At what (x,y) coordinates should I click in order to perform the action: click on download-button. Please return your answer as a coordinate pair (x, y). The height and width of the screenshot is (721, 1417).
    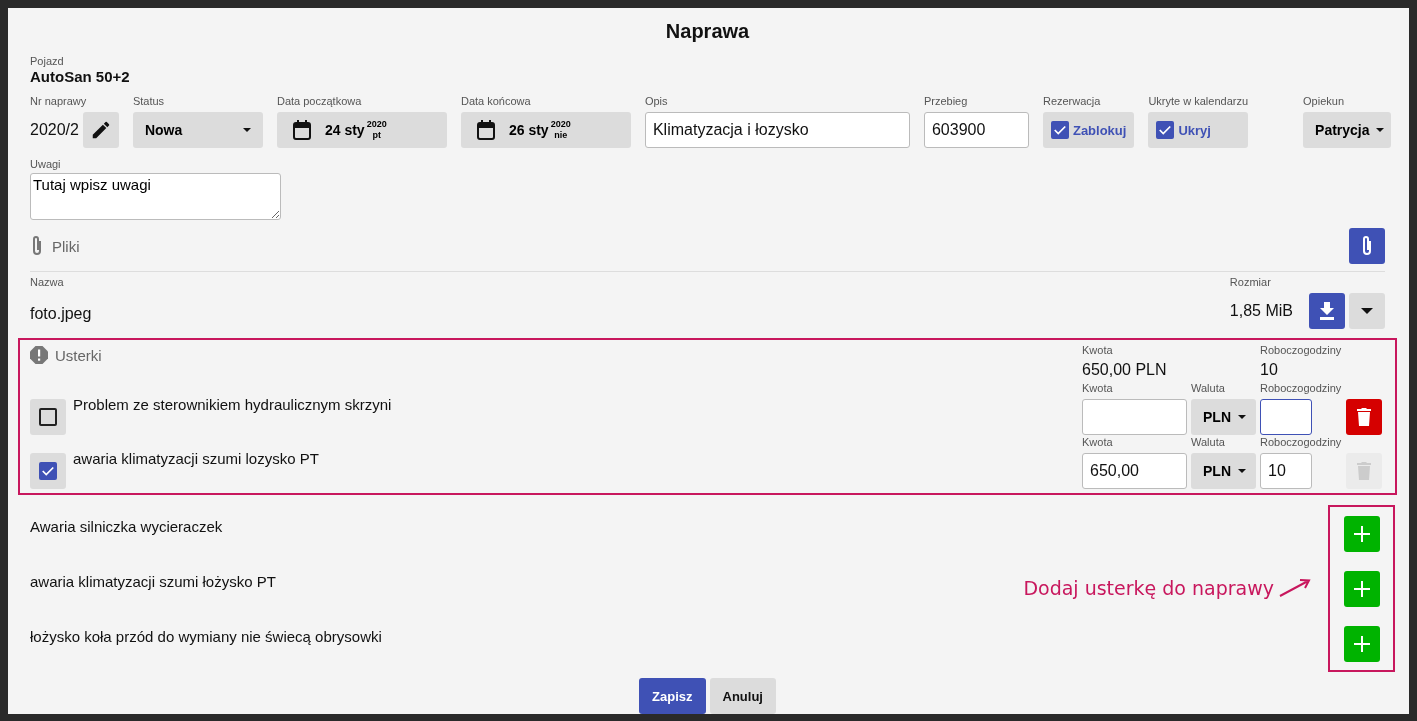
    Looking at the image, I should click on (1327, 311).